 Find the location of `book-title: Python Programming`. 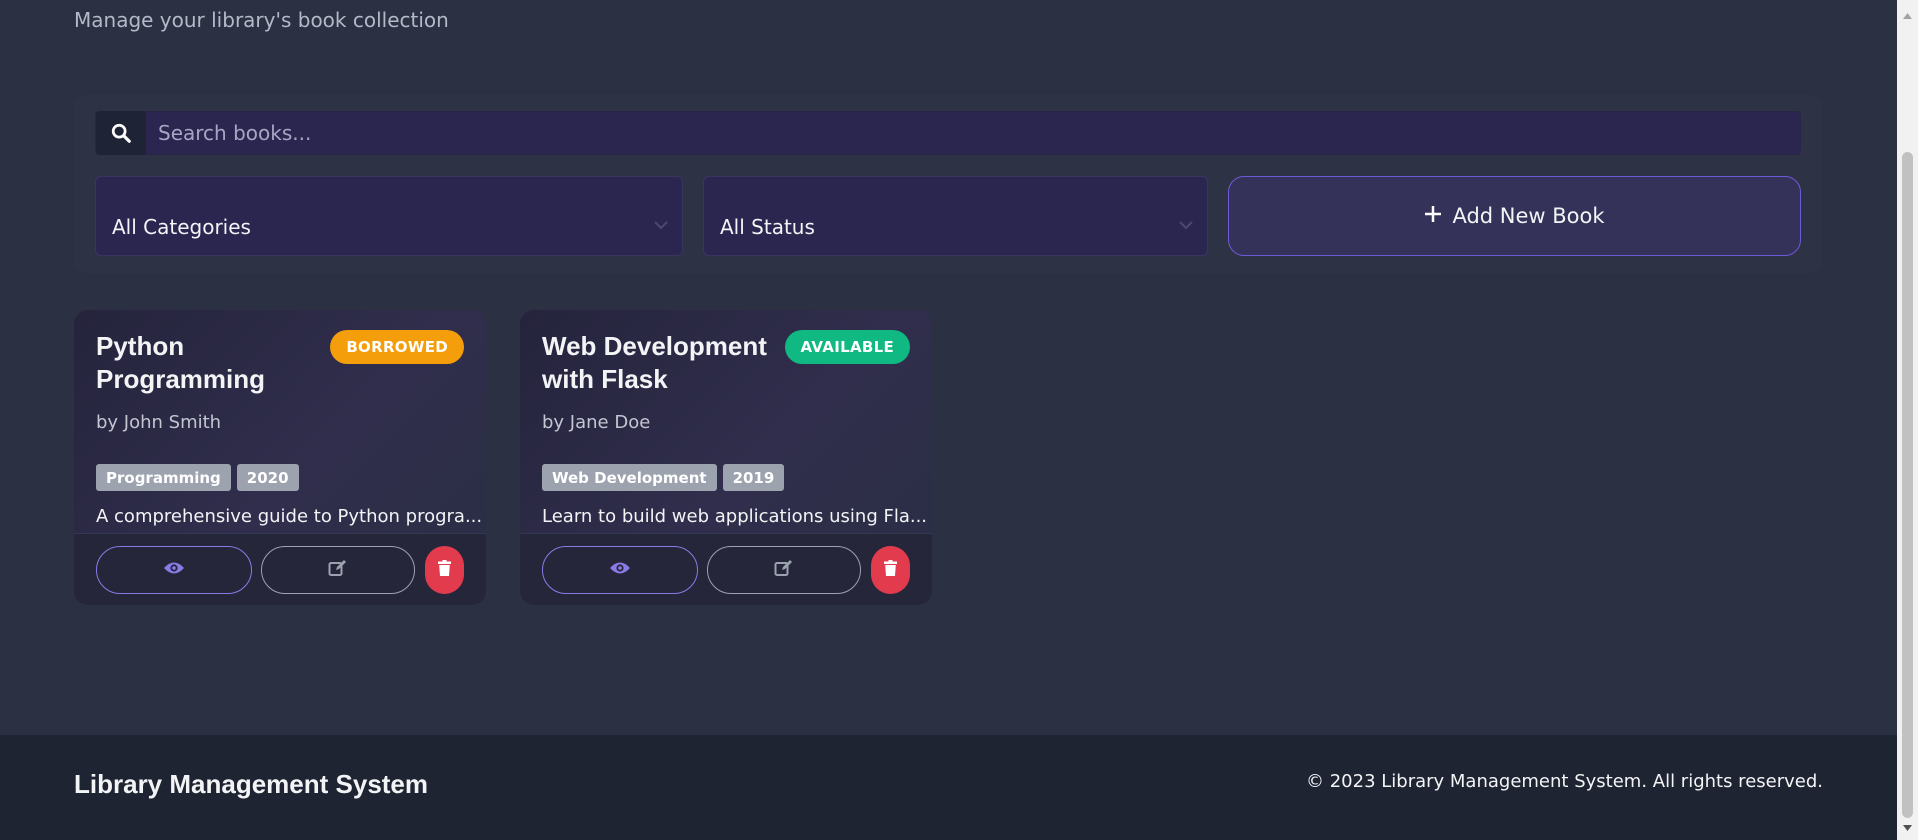

book-title: Python Programming is located at coordinates (181, 362).